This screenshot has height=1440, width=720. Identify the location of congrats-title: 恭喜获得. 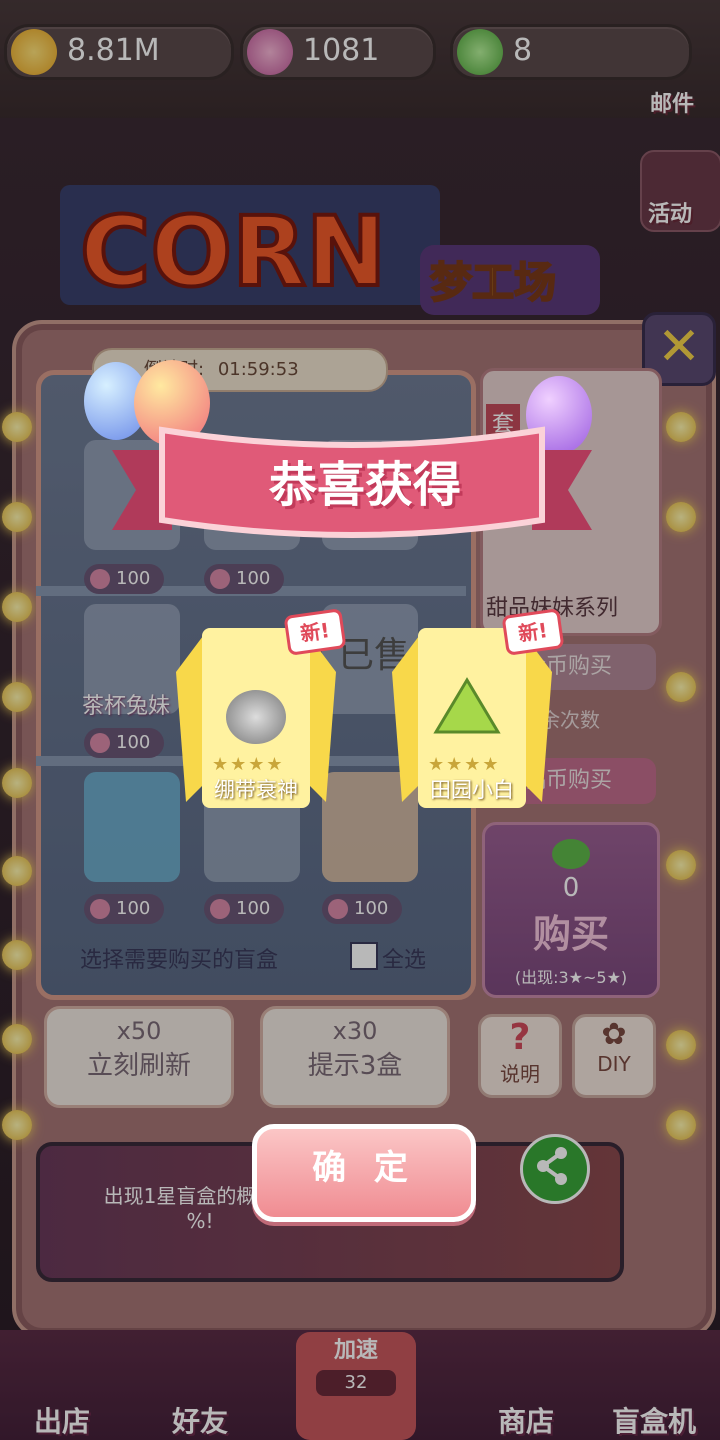
(364, 485).